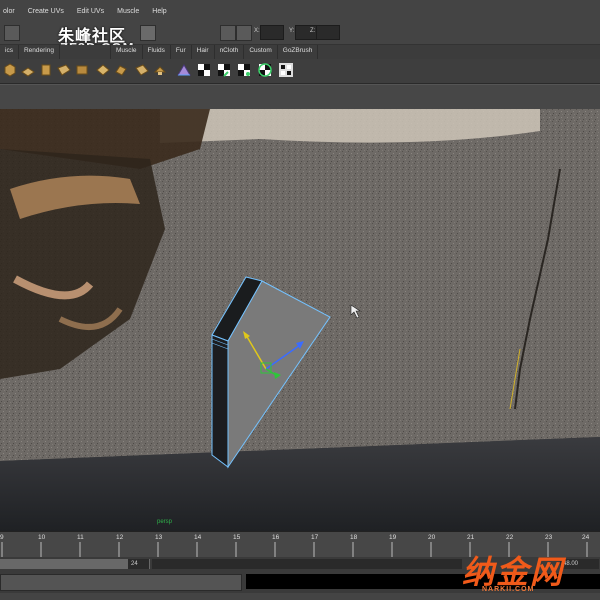 The image size is (600, 600). Describe the element at coordinates (237, 537) in the screenshot. I see `tick-label: 15` at that location.